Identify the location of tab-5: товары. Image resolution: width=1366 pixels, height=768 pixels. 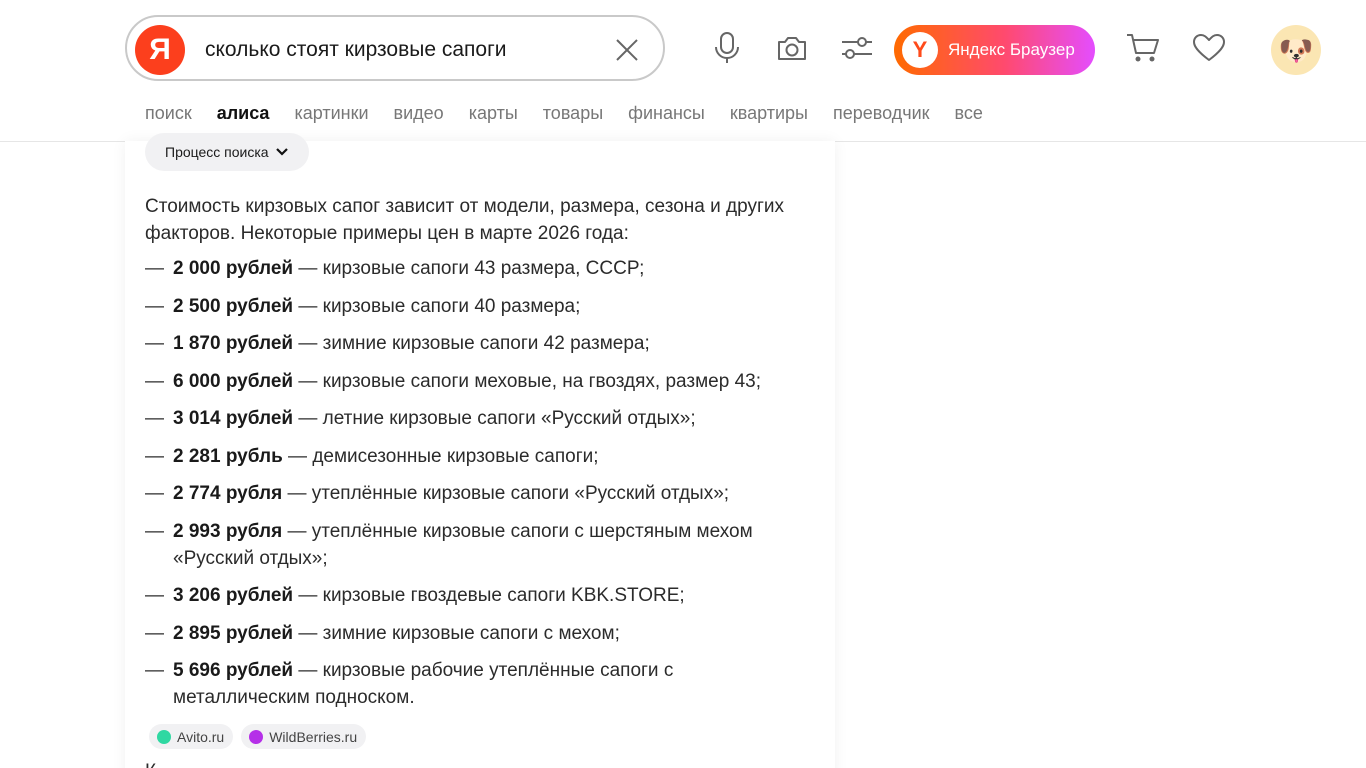
(573, 120).